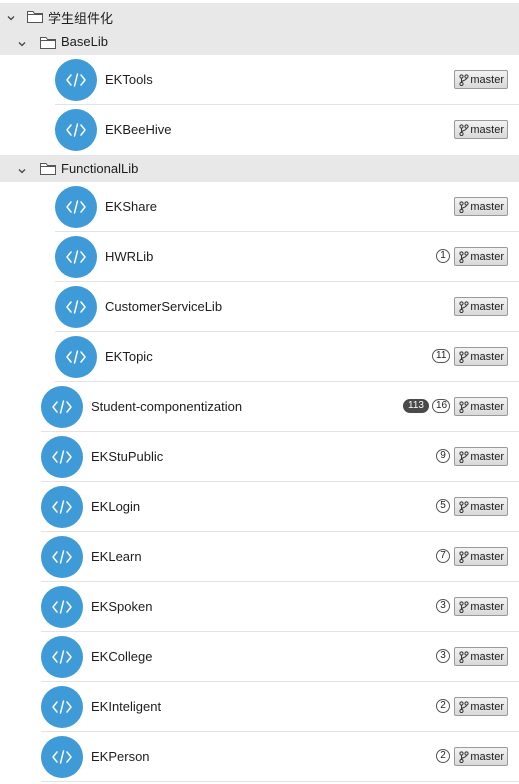  Describe the element at coordinates (122, 606) in the screenshot. I see `repo-name: EKSpoken` at that location.